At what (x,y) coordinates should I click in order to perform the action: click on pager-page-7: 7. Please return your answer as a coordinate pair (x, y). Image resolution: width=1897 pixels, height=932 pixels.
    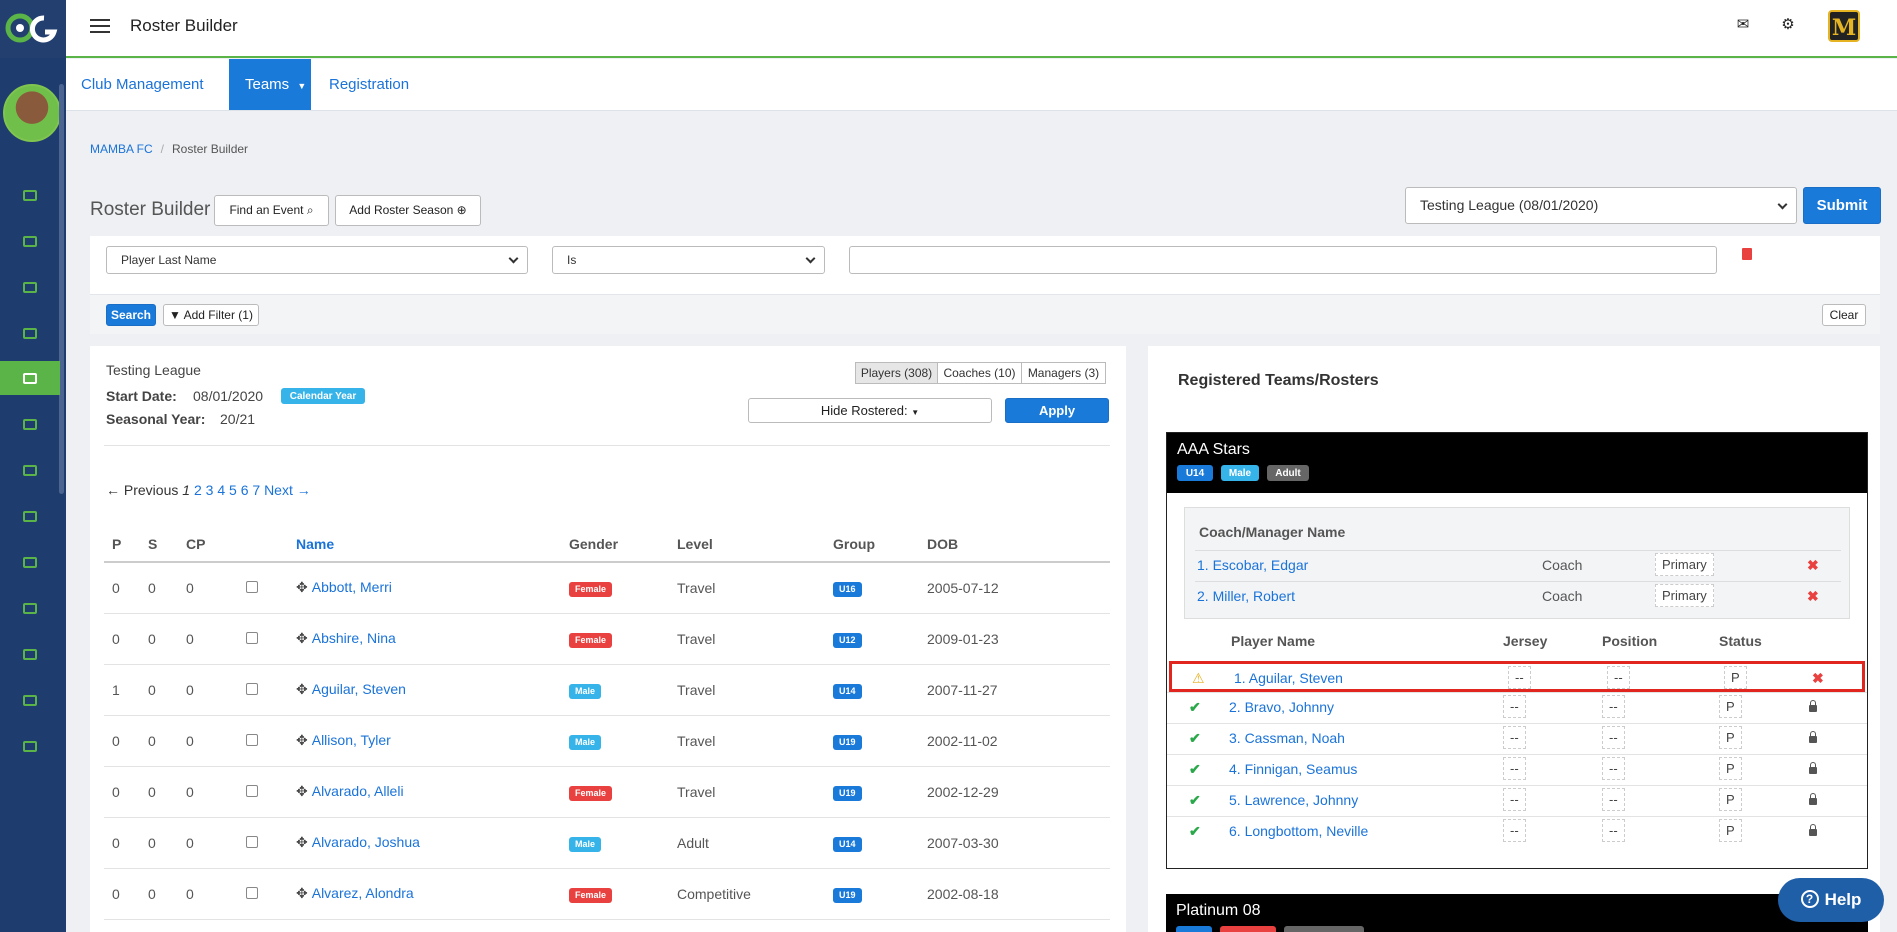
    Looking at the image, I should click on (256, 490).